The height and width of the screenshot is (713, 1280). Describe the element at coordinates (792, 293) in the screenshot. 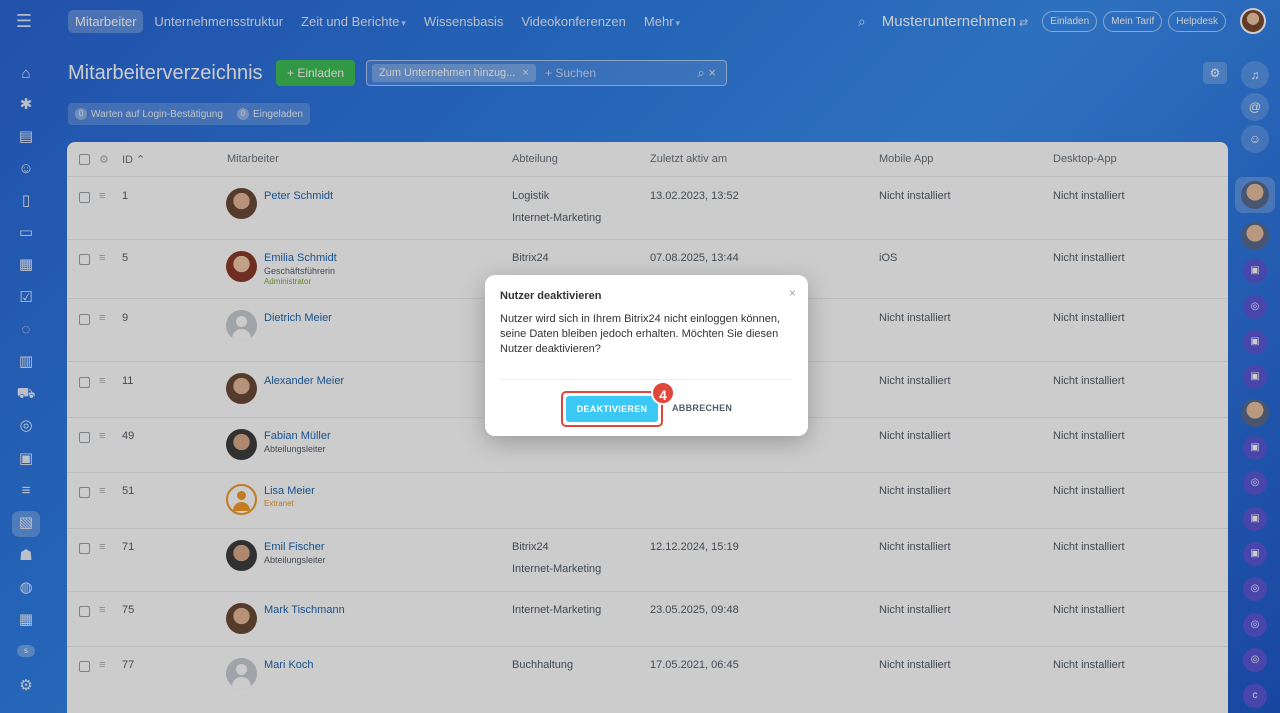

I see `close-icon: ×` at that location.